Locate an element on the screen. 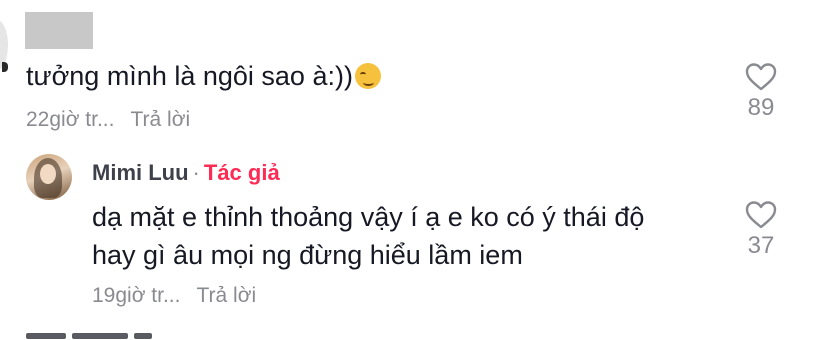  author-badge: Tác giả is located at coordinates (241, 172).